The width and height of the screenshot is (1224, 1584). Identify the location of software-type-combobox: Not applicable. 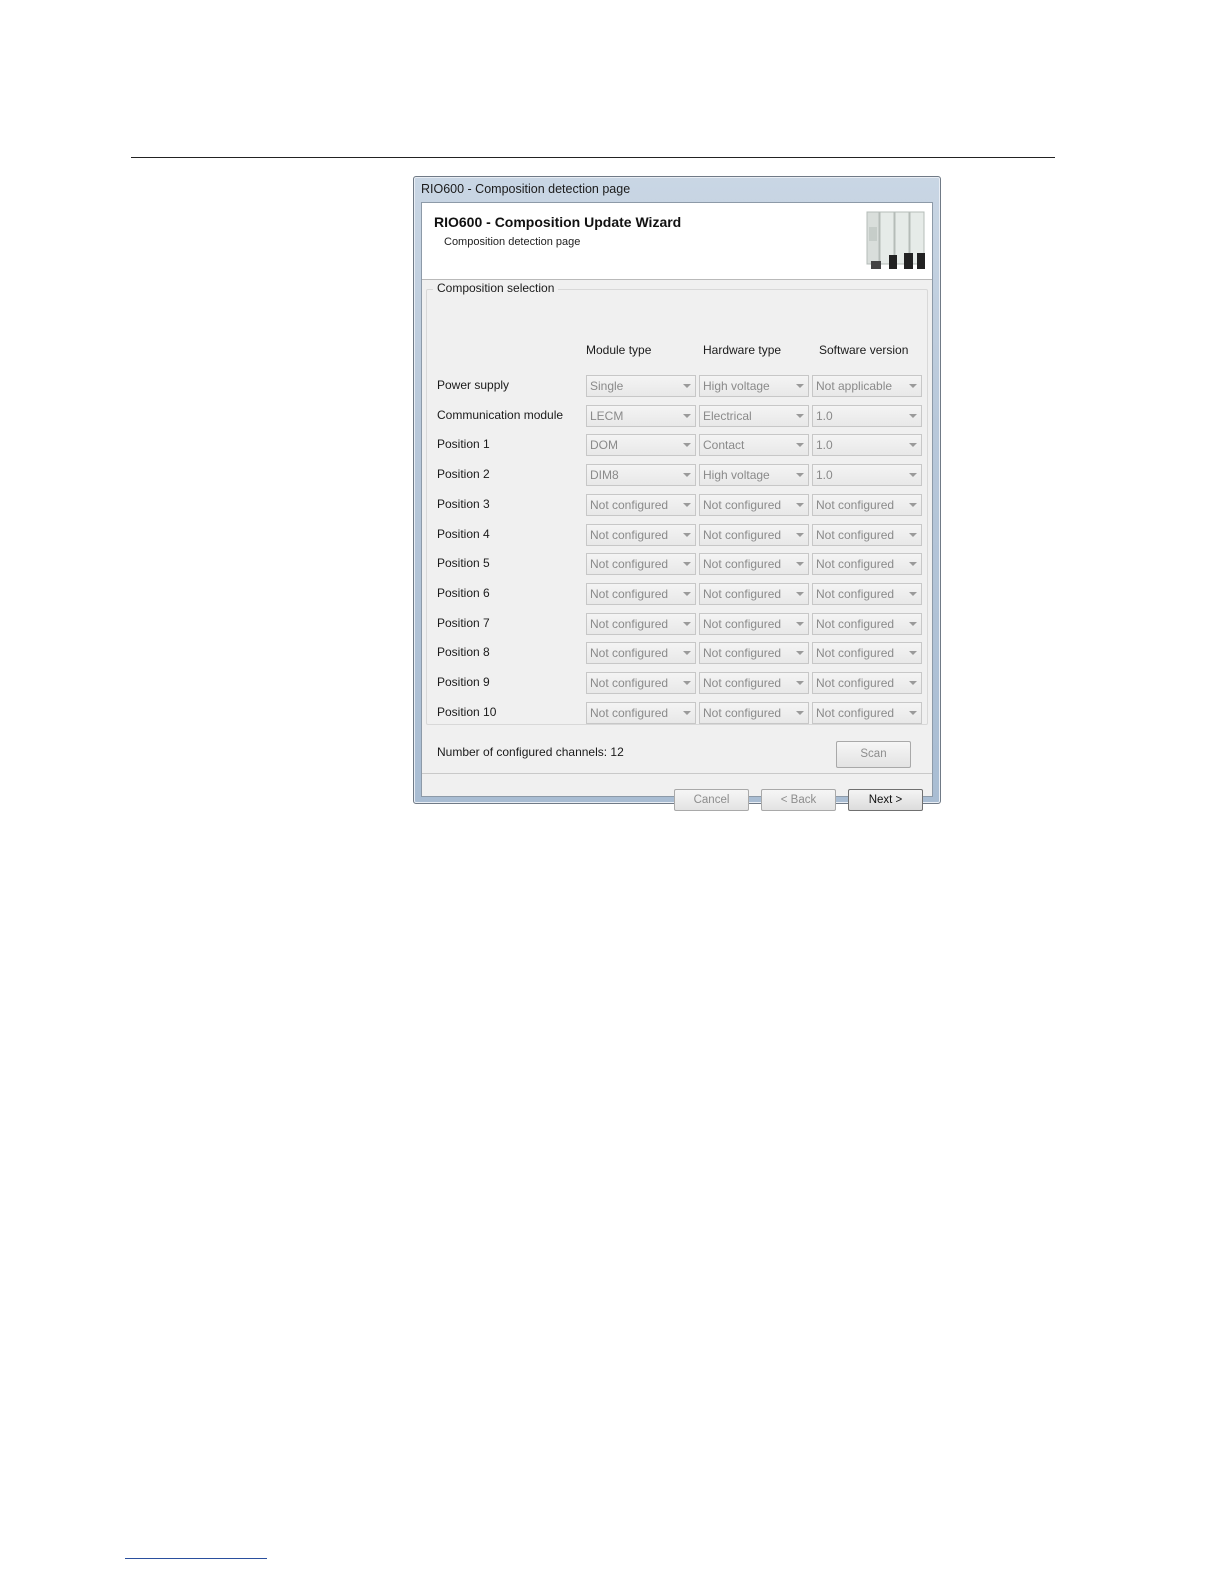
(867, 386).